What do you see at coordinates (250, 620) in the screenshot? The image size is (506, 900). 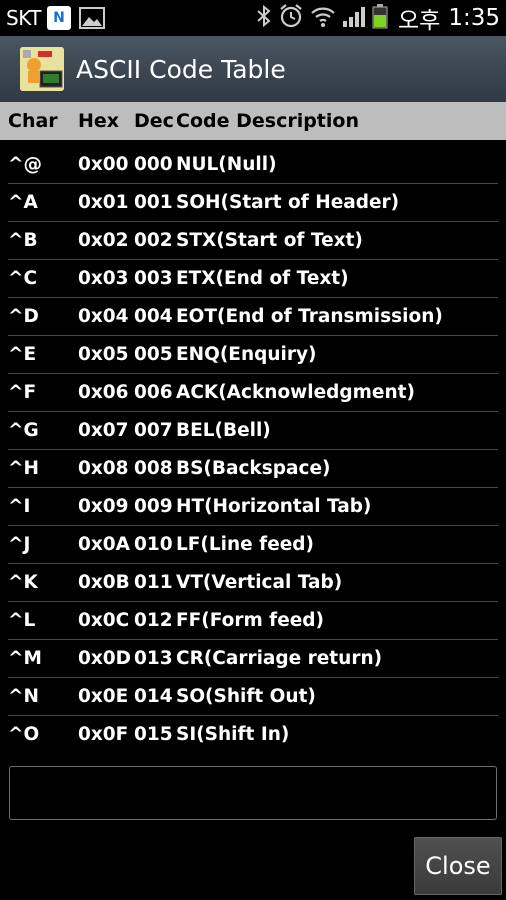 I see `cell-description: FF(Form feed)` at bounding box center [250, 620].